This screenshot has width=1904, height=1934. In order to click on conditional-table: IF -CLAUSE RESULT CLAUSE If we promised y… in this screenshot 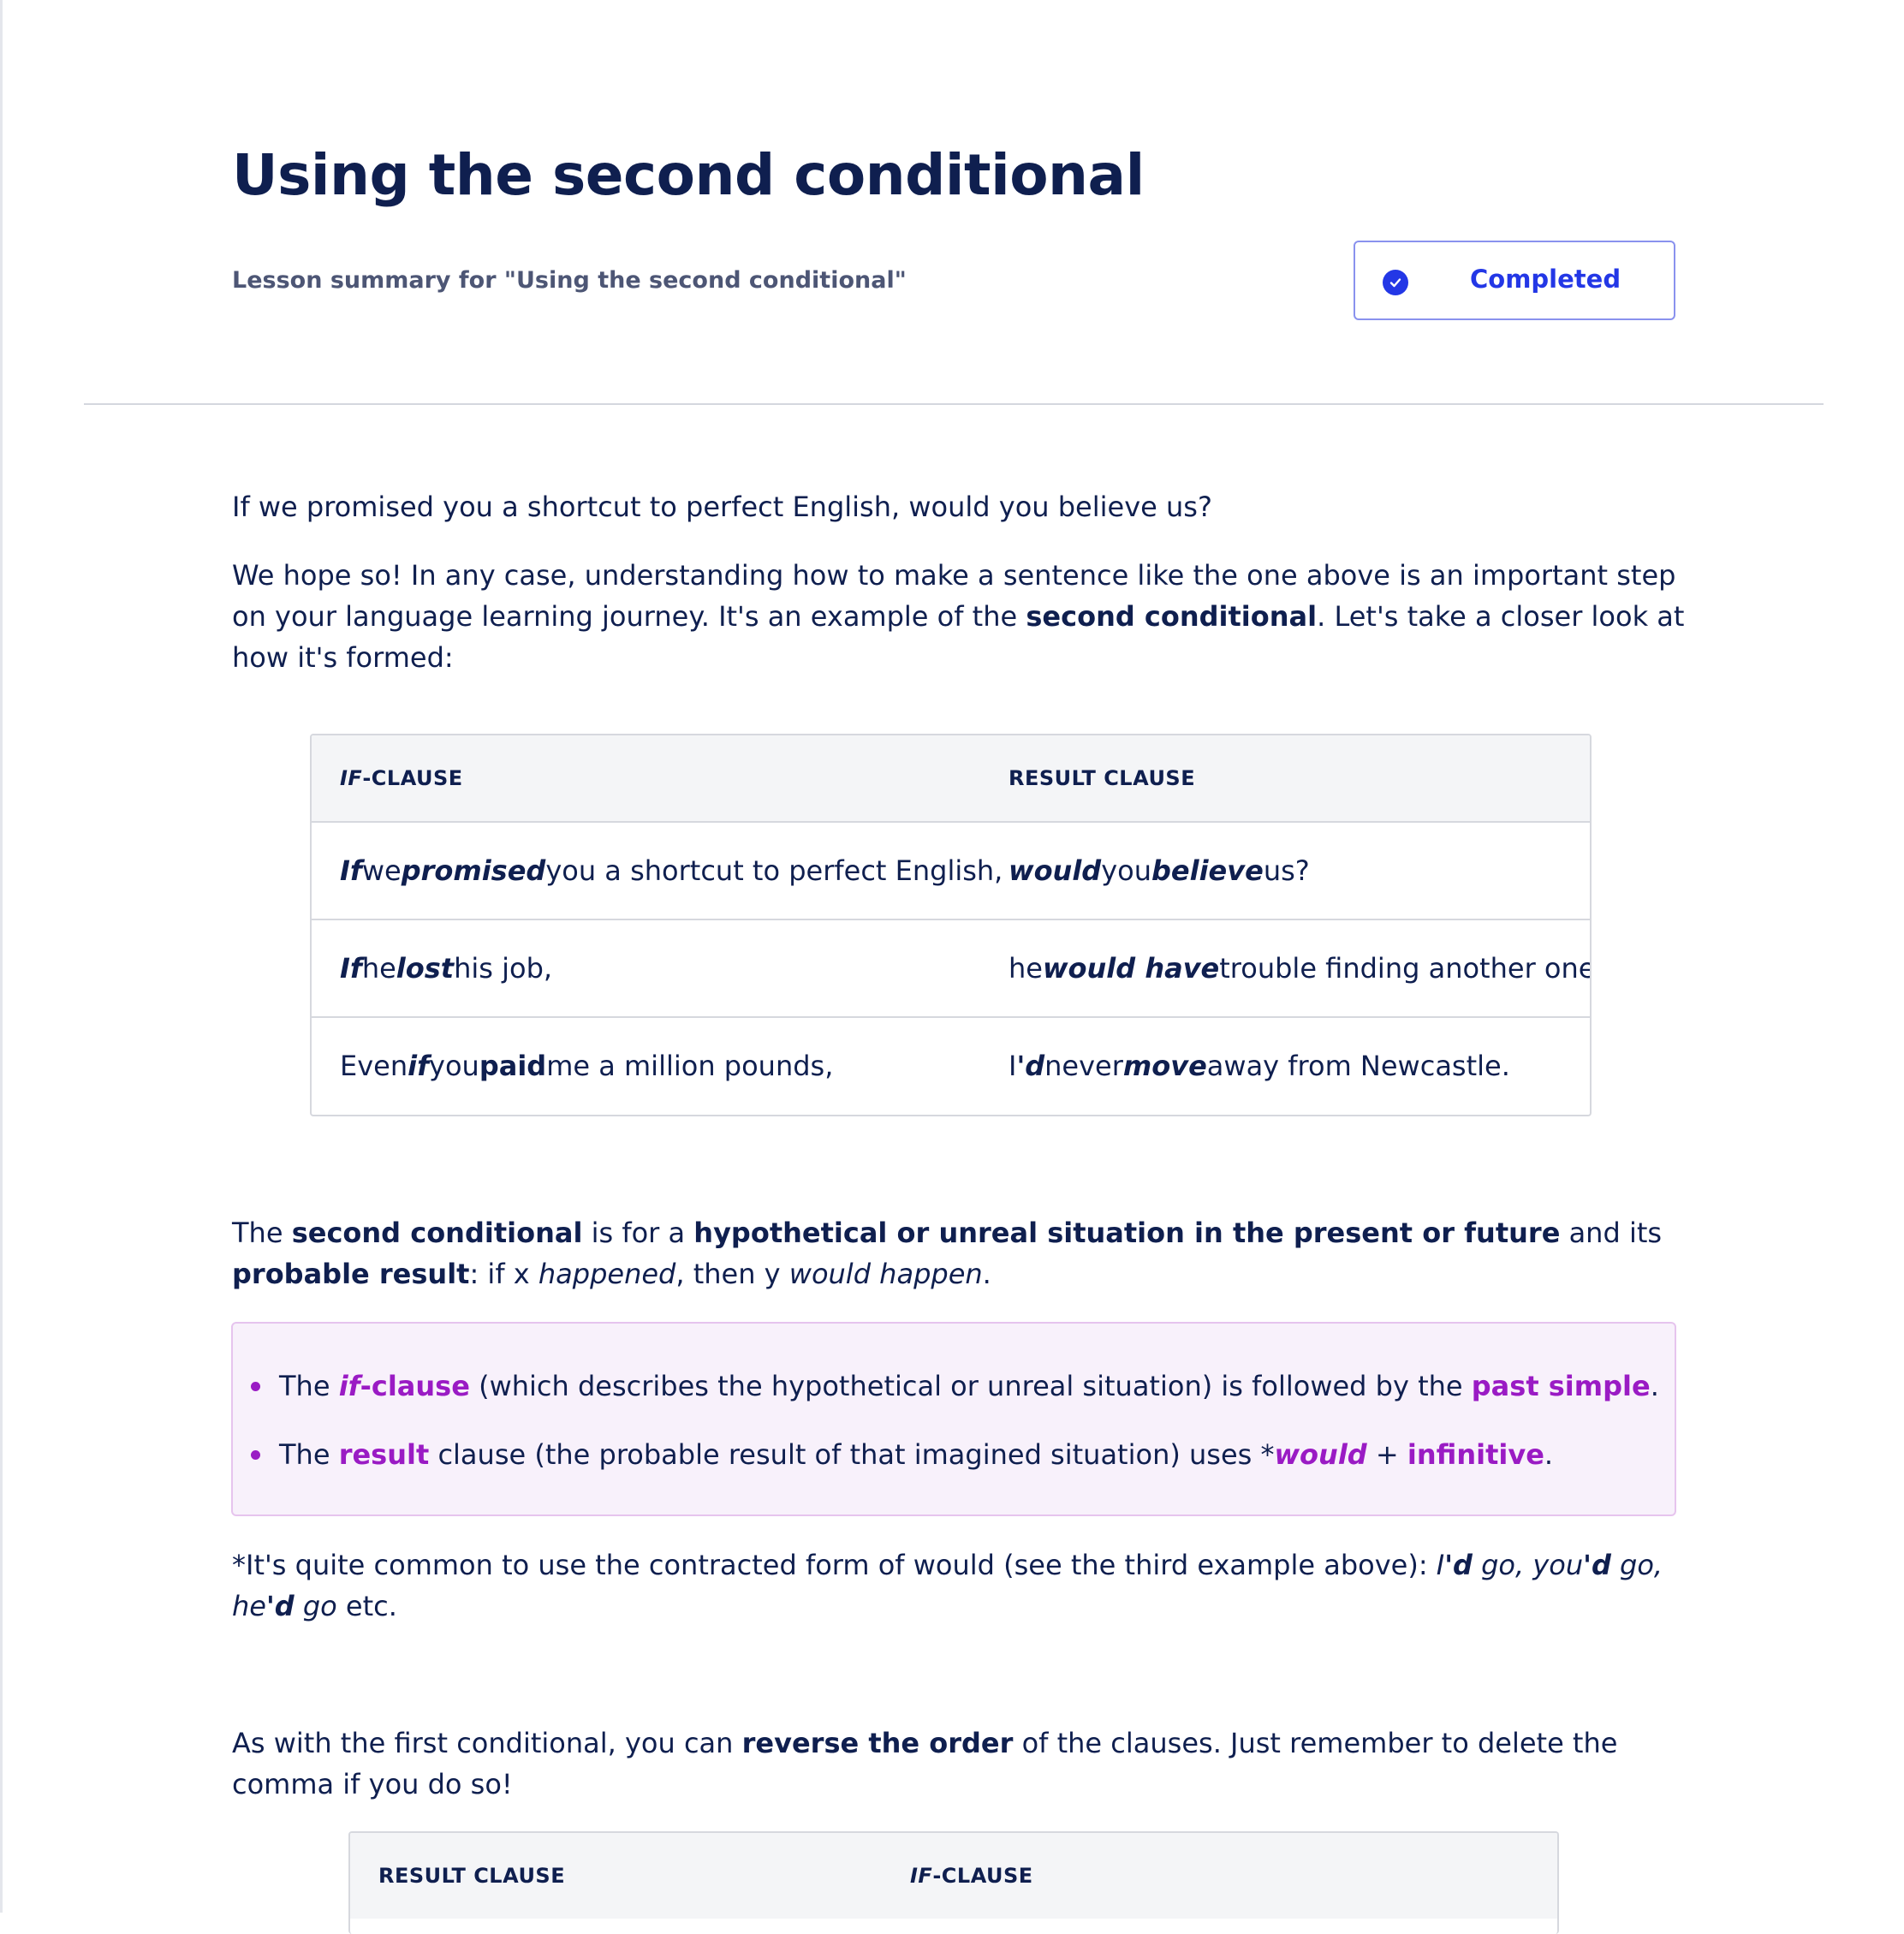, I will do `click(951, 925)`.